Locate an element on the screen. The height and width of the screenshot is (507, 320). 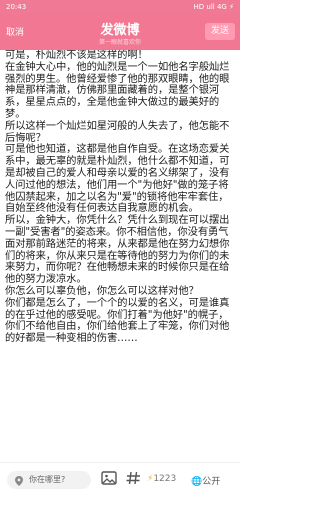
location-pin-icon is located at coordinates (19, 484).